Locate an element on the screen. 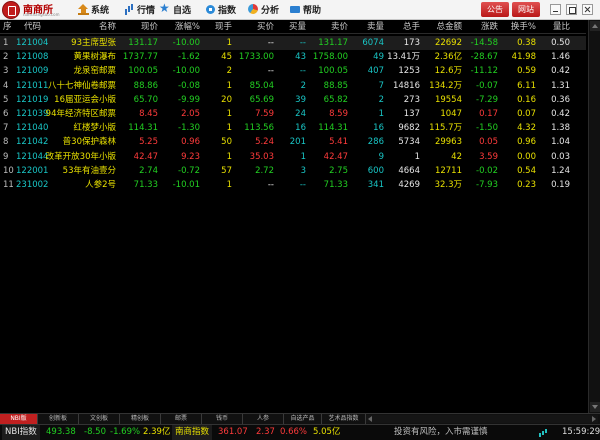  col-header-turnover: 换手% is located at coordinates (518, 27).